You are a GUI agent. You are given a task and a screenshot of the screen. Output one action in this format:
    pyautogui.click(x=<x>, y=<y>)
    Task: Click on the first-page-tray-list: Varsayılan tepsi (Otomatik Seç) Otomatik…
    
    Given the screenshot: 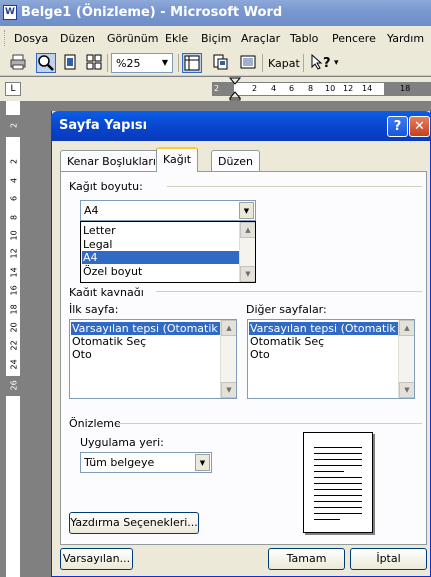 What is the action you would take?
    pyautogui.click(x=153, y=359)
    